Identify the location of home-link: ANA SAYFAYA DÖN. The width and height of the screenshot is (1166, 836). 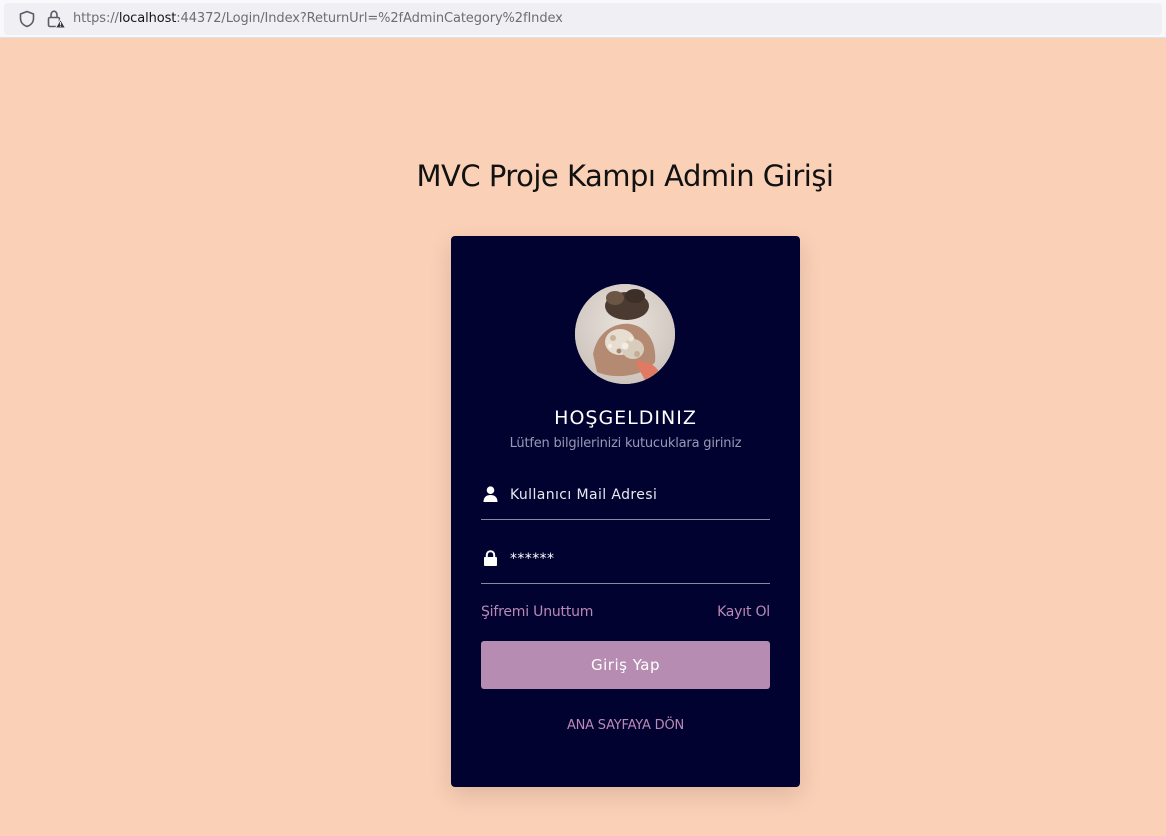
(625, 725).